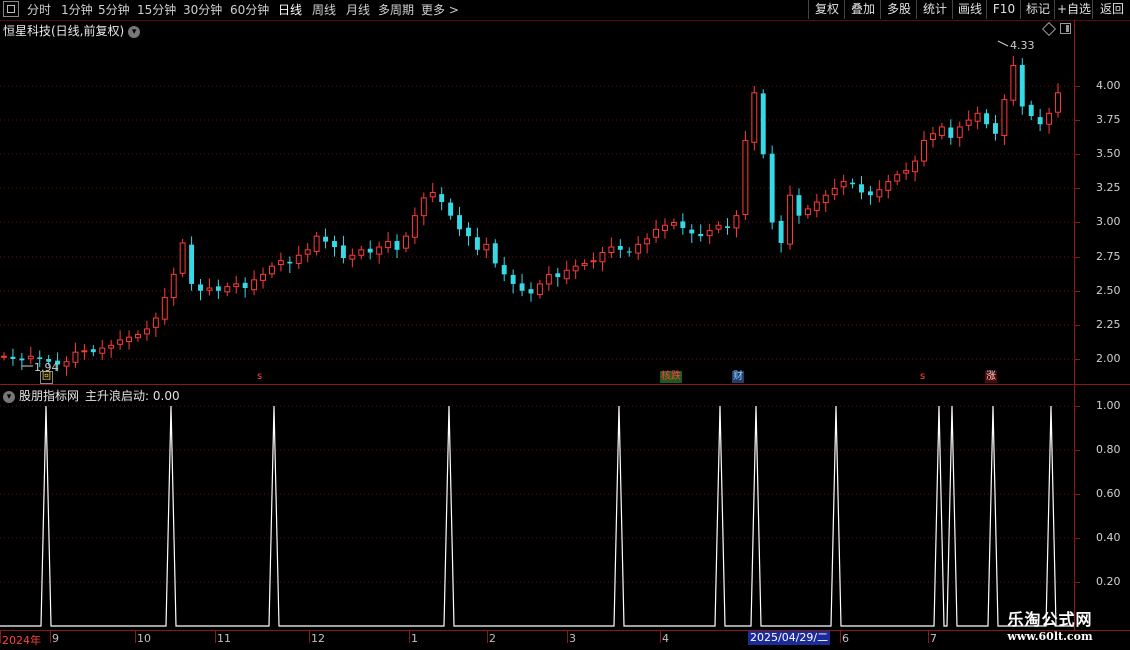 This screenshot has width=1130, height=650. Describe the element at coordinates (49, 396) in the screenshot. I see `indicator-name: 股朋指标网` at that location.